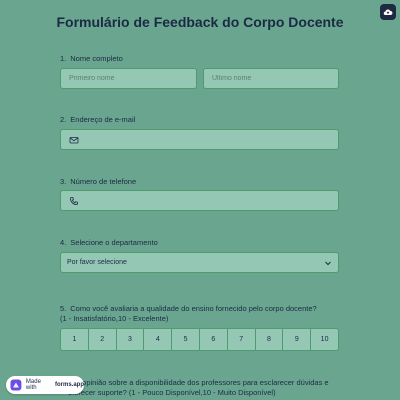 The image size is (400, 400). I want to click on badge-brand: forms.app, so click(69, 385).